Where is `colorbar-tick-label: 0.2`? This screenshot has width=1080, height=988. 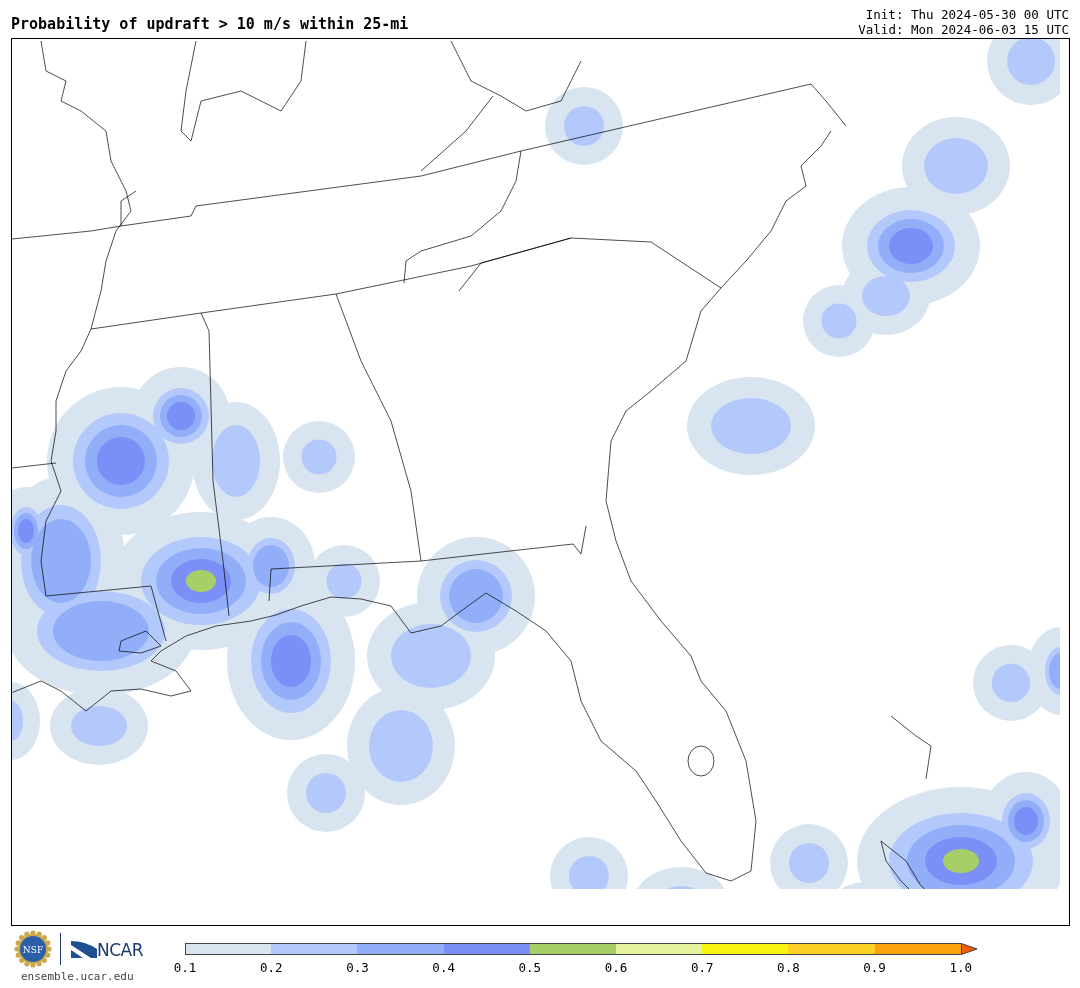 colorbar-tick-label: 0.2 is located at coordinates (271, 968).